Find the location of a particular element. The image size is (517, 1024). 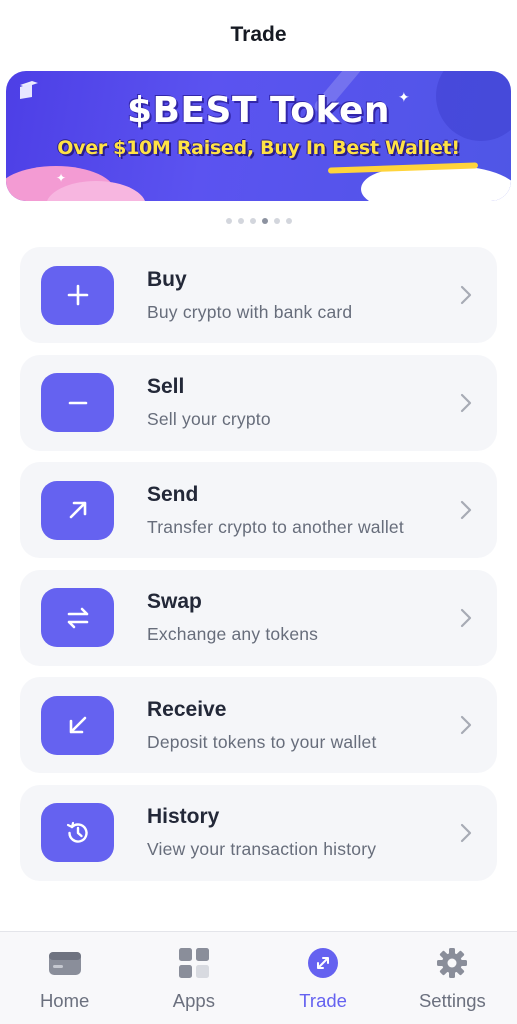

menu-item-label: History is located at coordinates (183, 817).